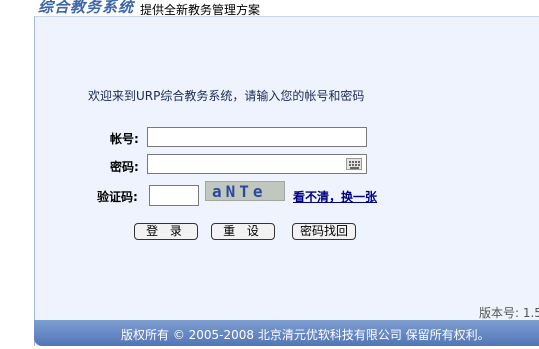  What do you see at coordinates (257, 164) in the screenshot?
I see `password-input` at bounding box center [257, 164].